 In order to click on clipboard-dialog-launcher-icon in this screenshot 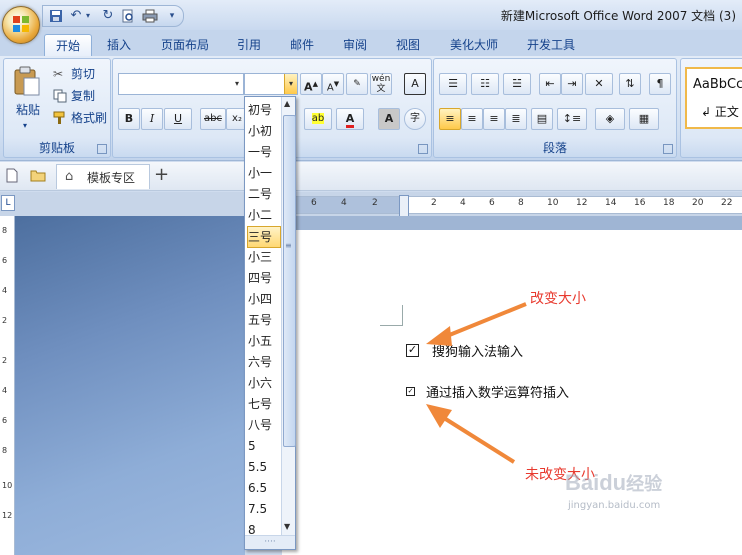, I will do `click(102, 149)`.